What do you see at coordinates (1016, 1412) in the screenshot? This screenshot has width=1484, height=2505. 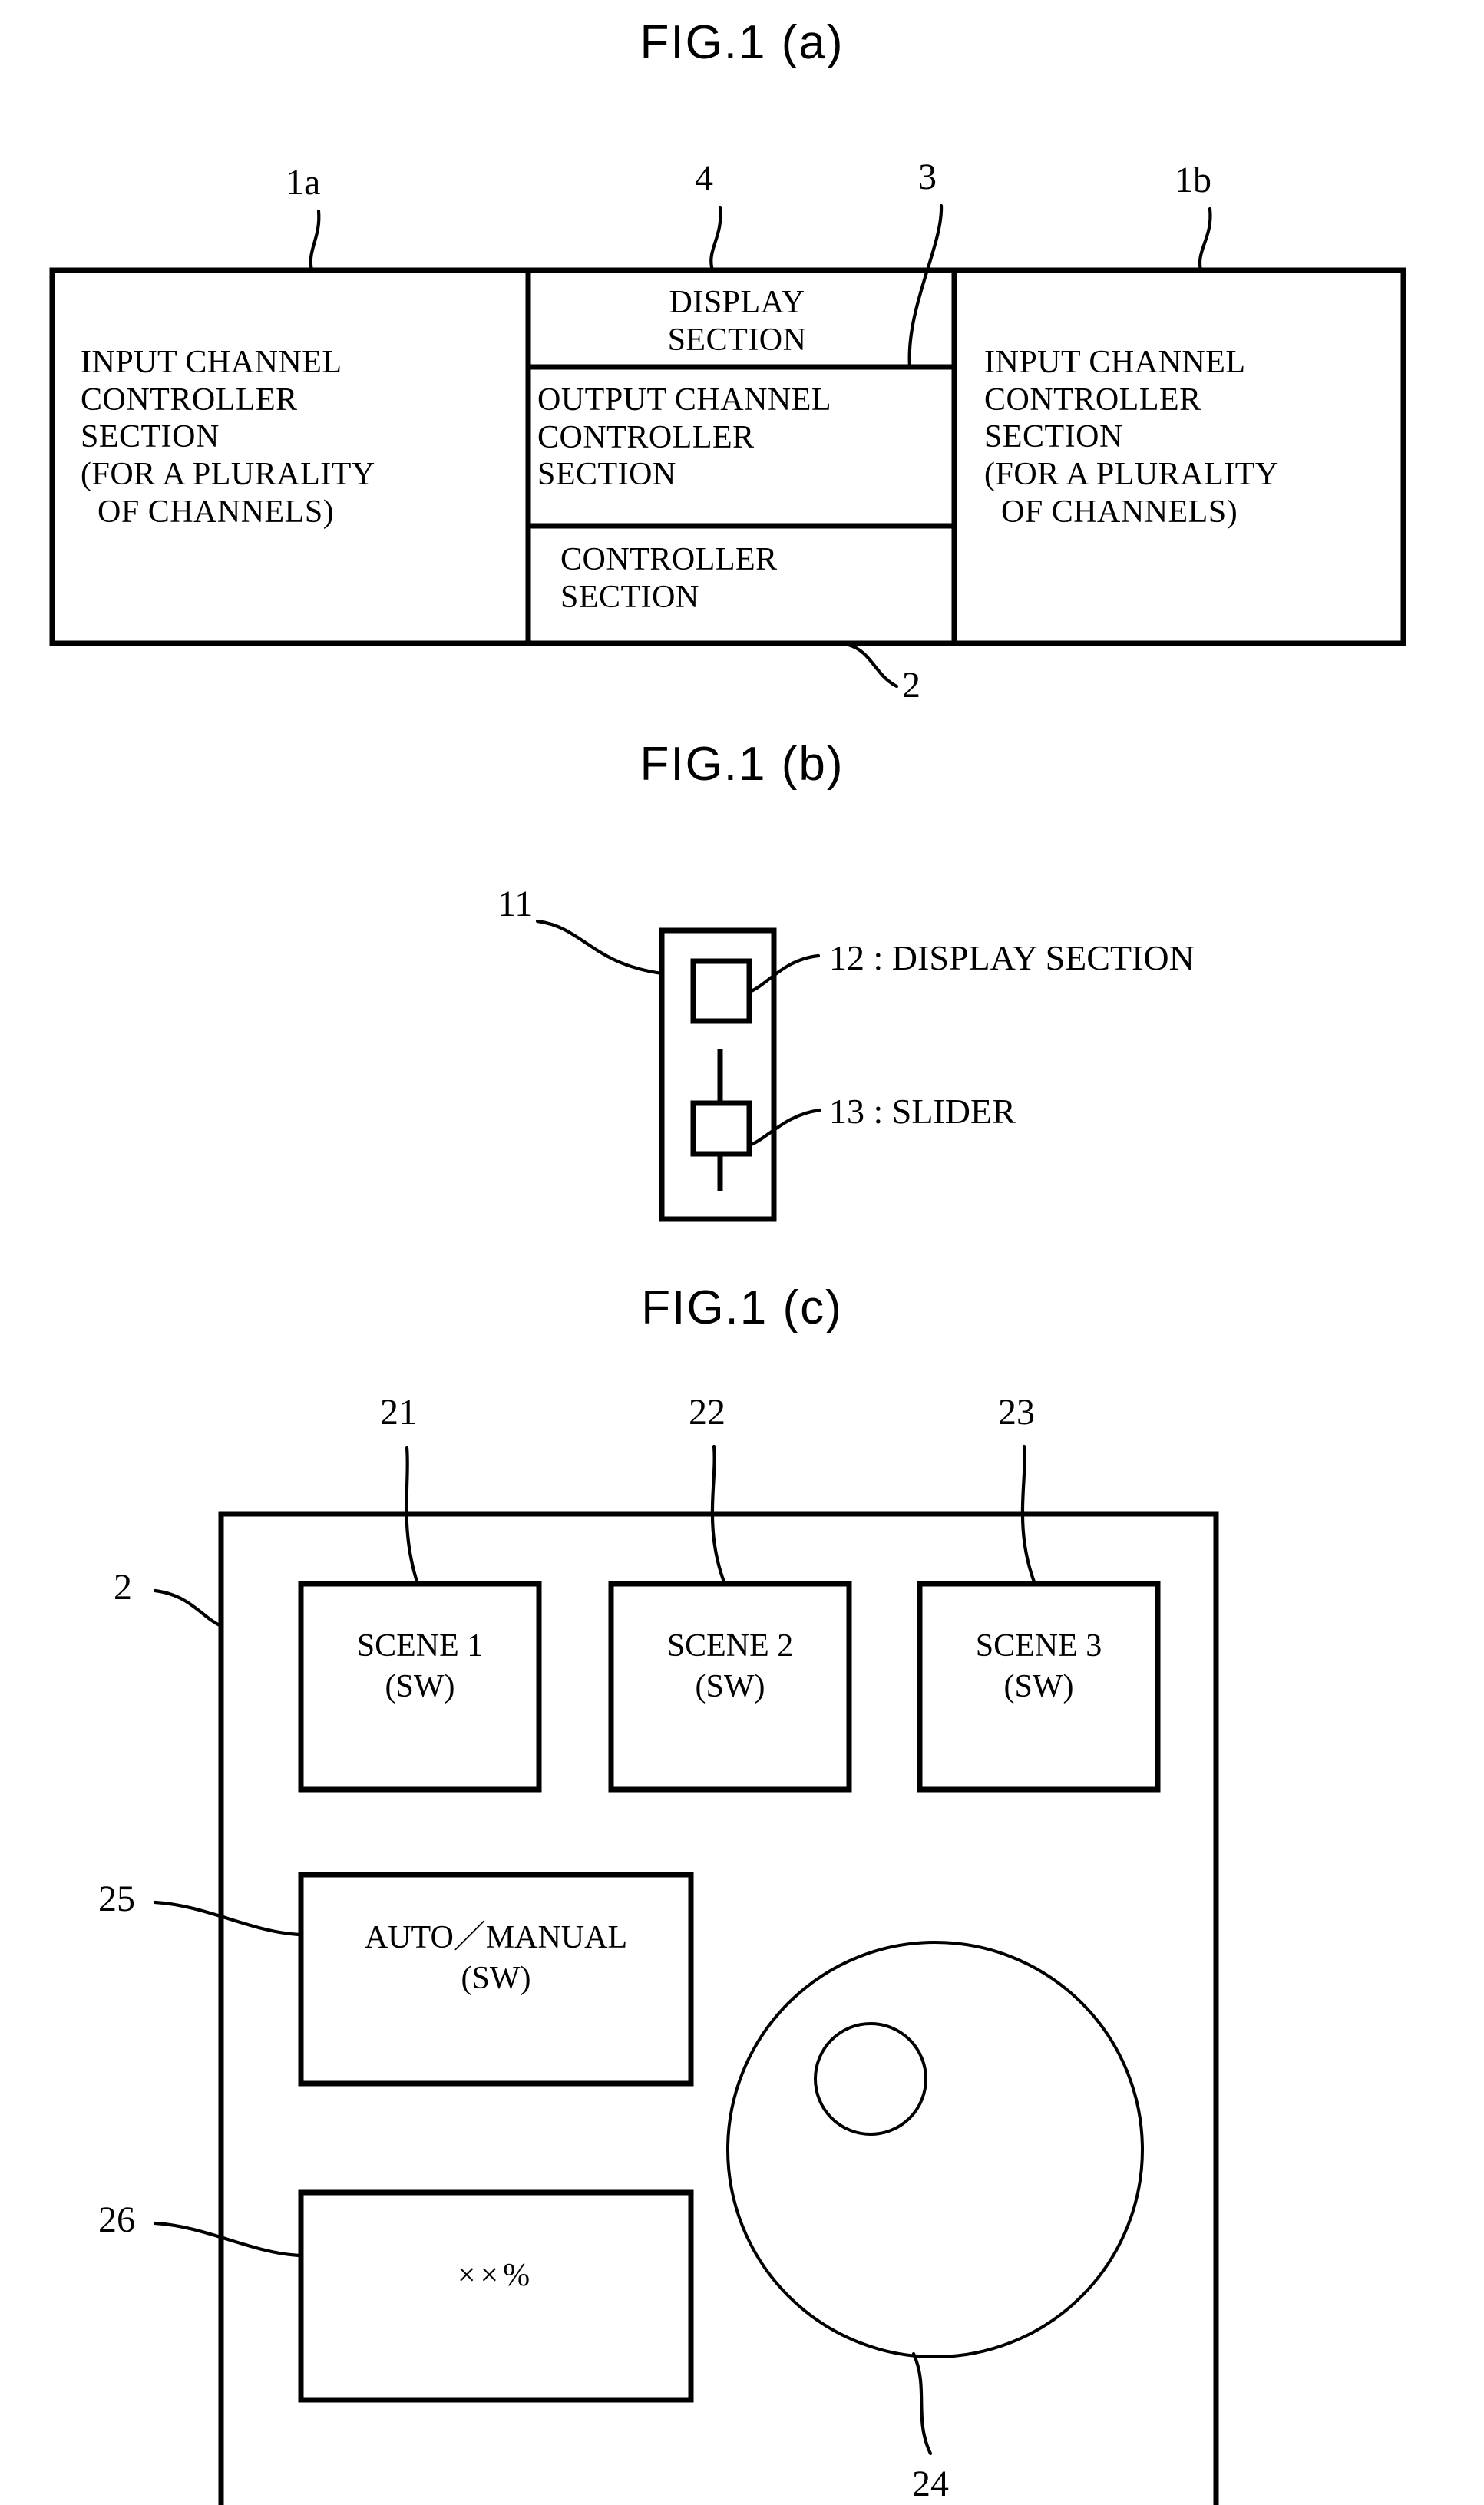 I see `label-23: 23` at bounding box center [1016, 1412].